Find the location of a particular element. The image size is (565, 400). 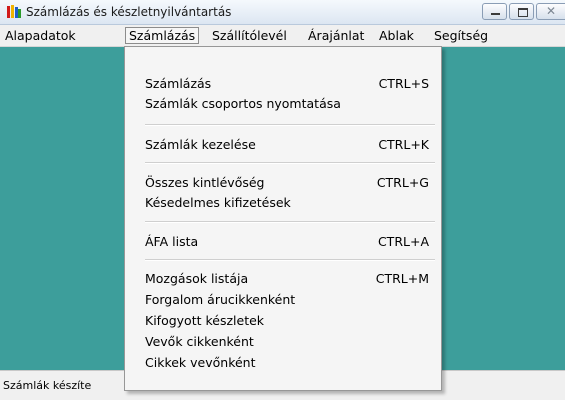

minimize-icon is located at coordinates (495, 14).